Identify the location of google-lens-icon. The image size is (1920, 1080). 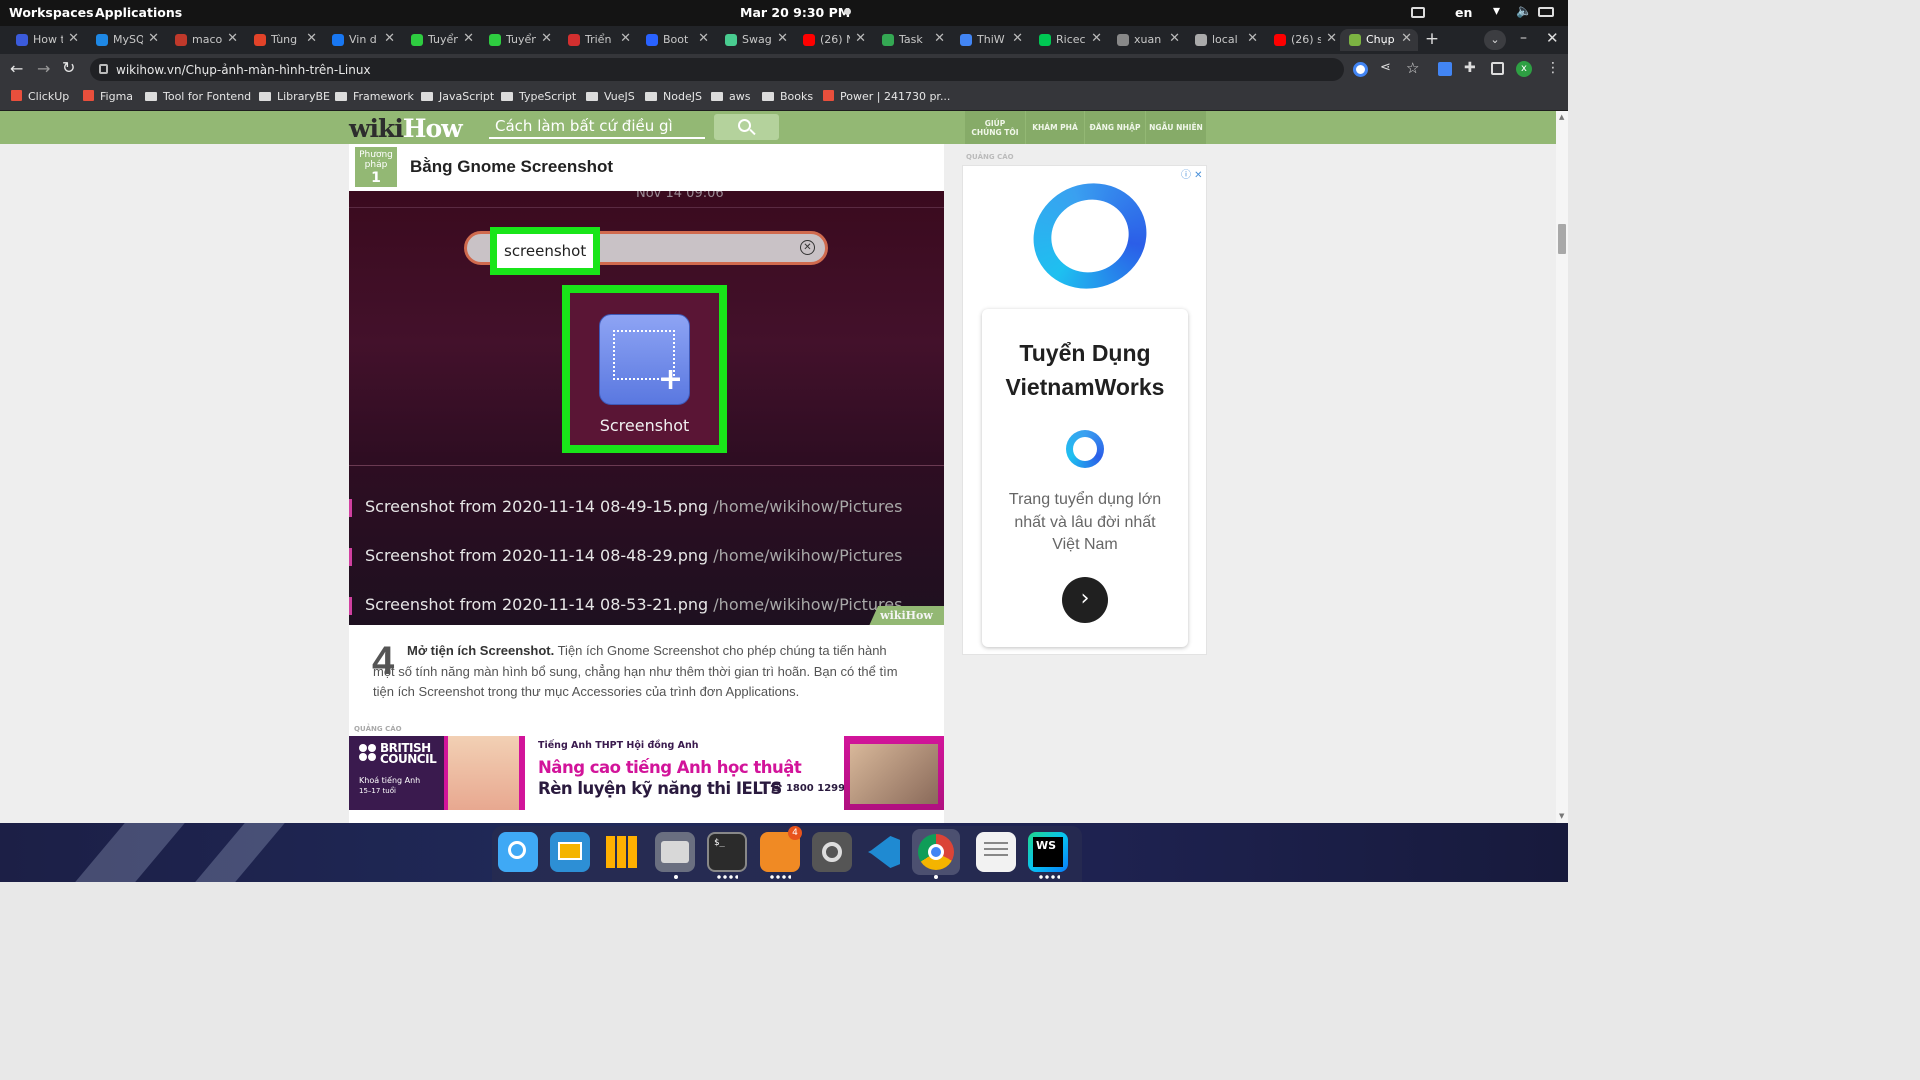
(1360, 69).